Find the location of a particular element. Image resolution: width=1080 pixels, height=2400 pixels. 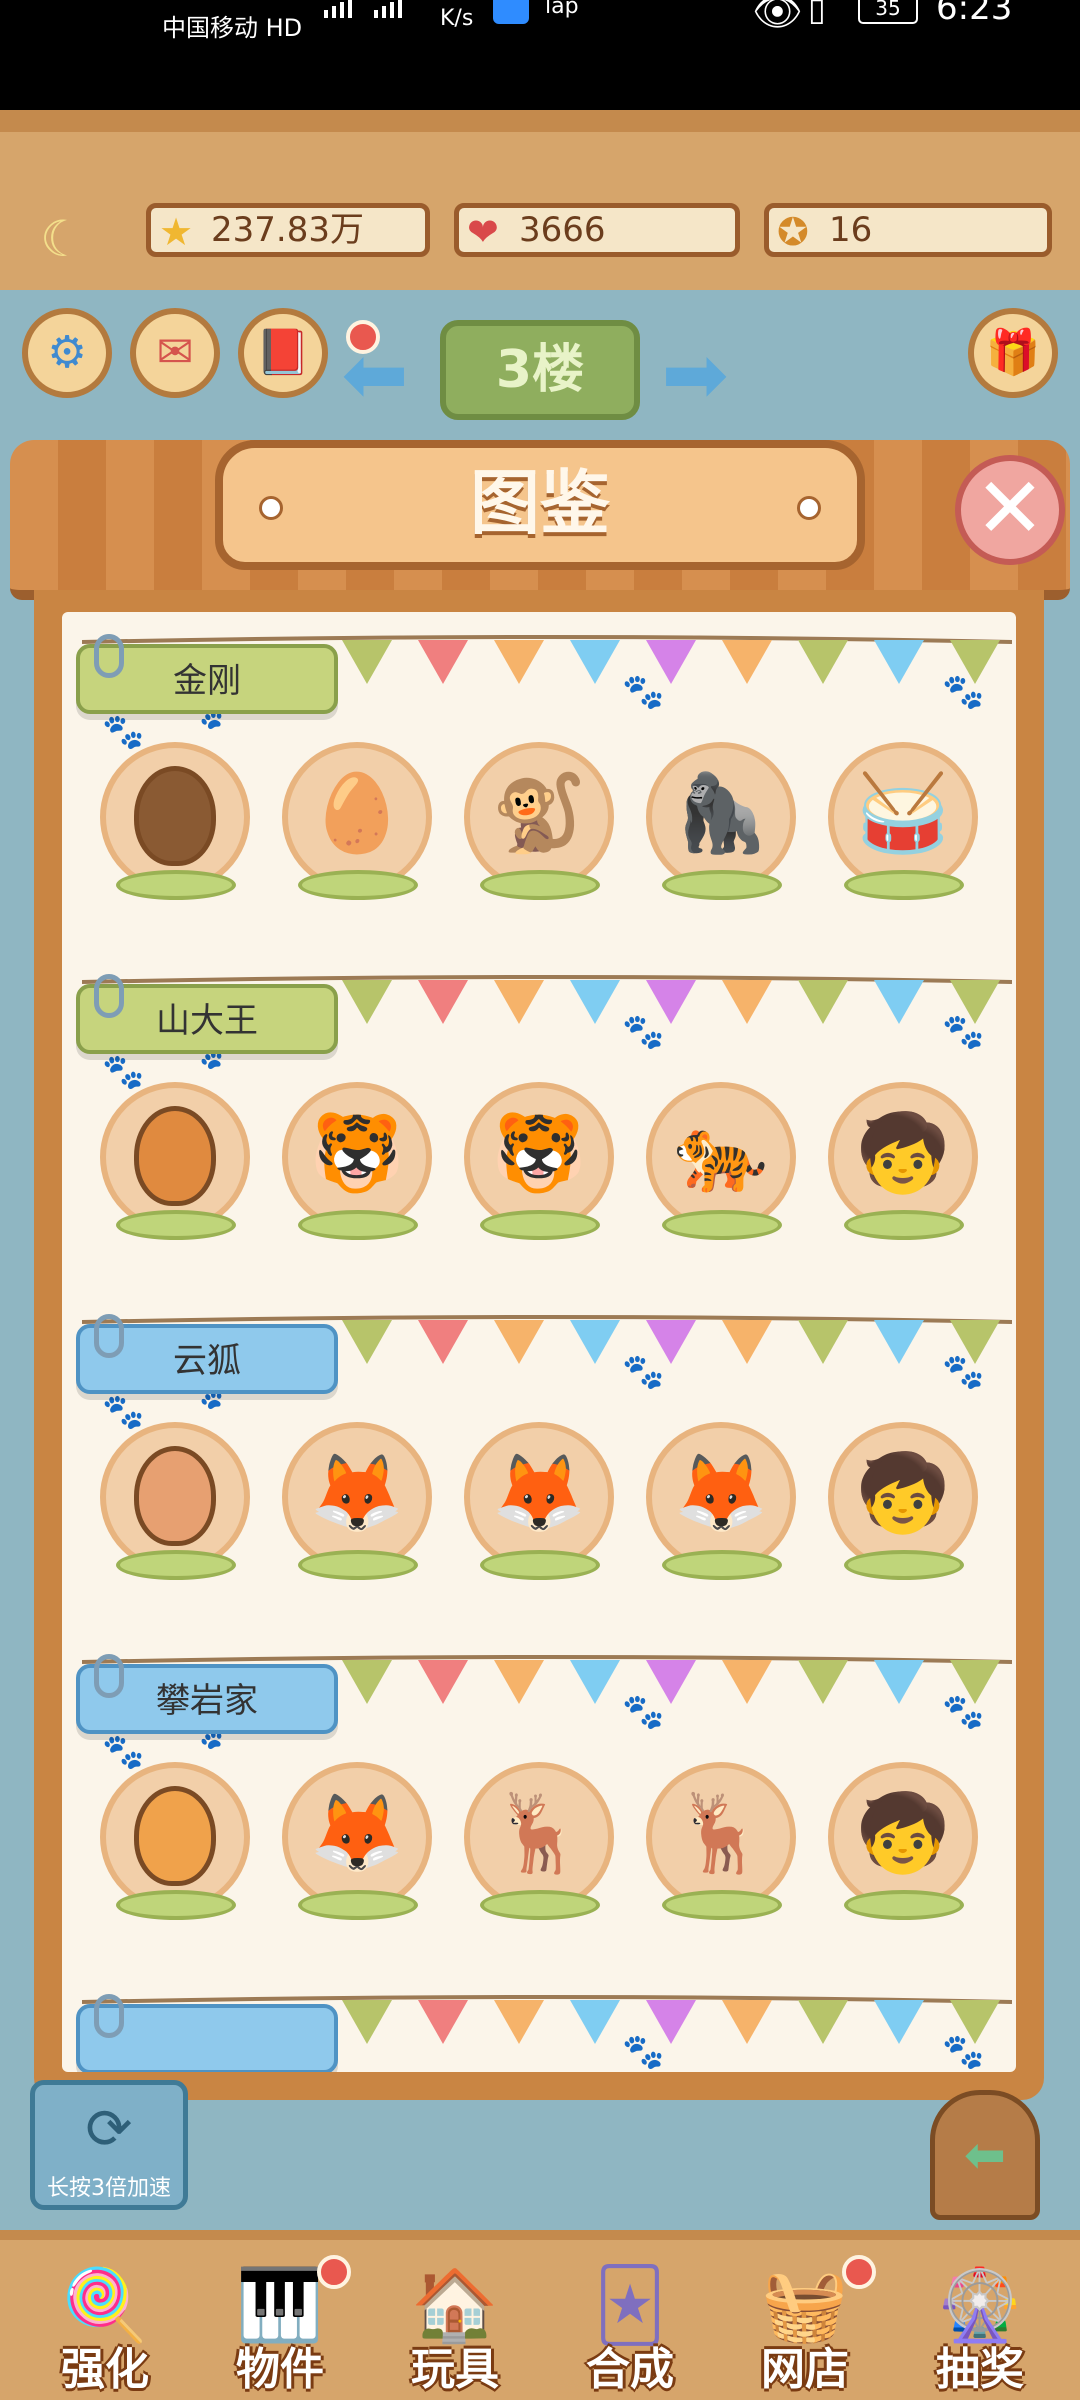

character-slot: 🥚 is located at coordinates (357, 821).